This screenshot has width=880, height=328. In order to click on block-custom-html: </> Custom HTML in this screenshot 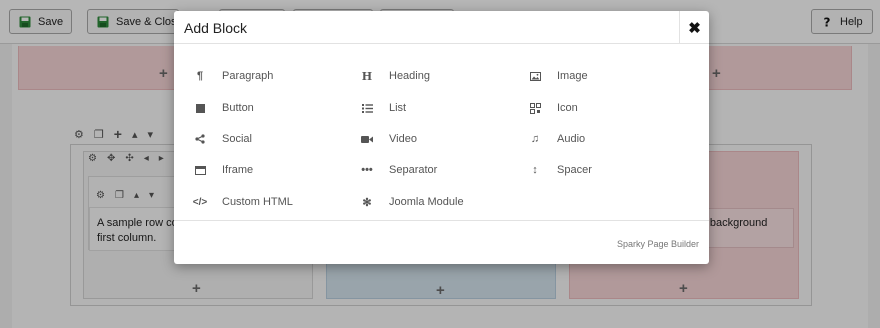, I will do `click(242, 202)`.